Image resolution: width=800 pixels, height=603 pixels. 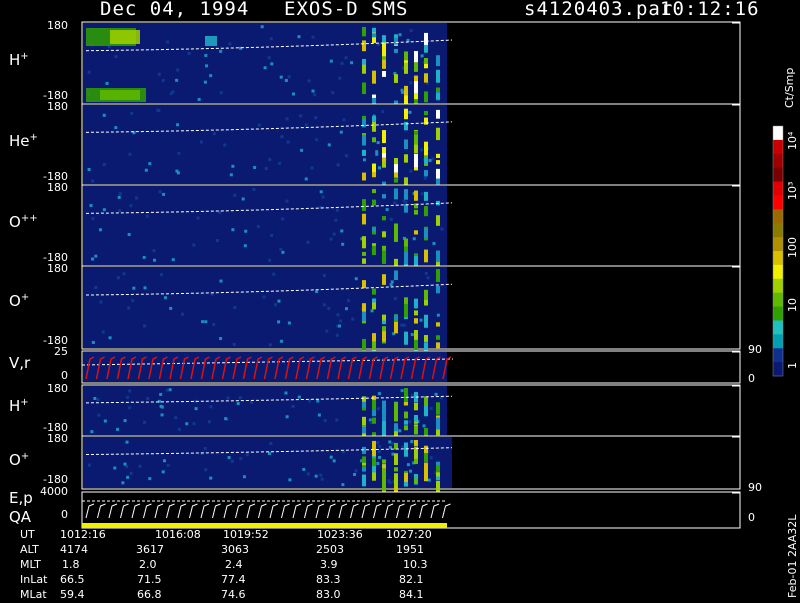 I want to click on cell: 1027:20, so click(x=409, y=534).